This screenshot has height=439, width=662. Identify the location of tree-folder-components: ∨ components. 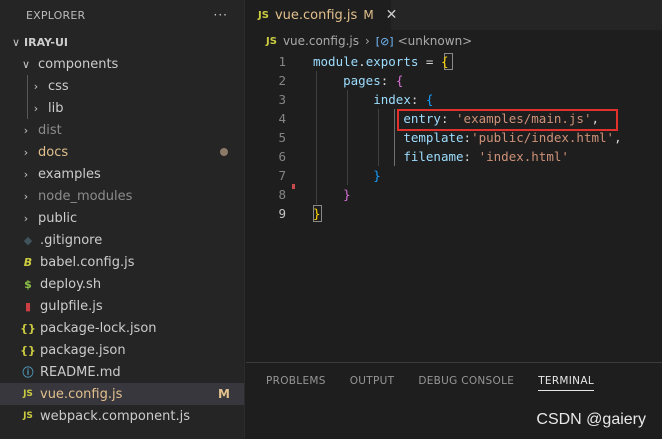
(122, 64).